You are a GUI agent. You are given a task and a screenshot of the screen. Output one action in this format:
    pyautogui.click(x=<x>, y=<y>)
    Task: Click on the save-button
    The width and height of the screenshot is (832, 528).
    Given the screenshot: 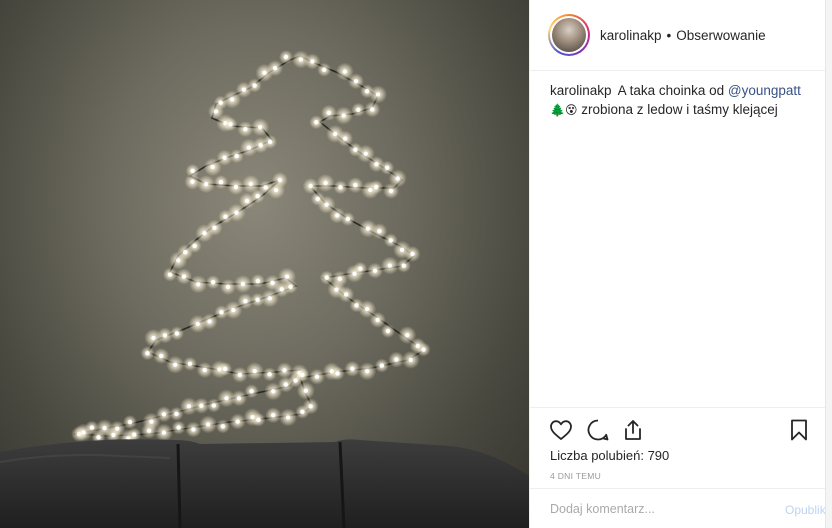 What is the action you would take?
    pyautogui.click(x=799, y=430)
    